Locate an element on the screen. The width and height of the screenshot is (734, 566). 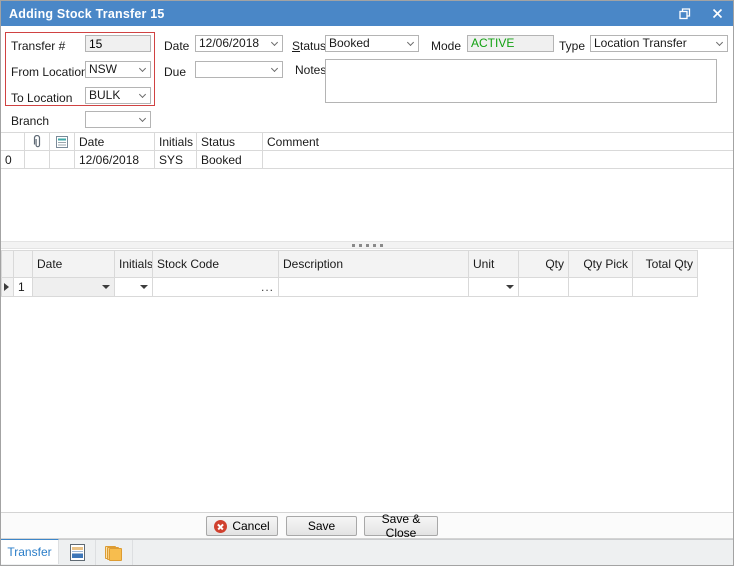
footer-button-bar: Cancel Save Save & Close is located at coordinates (367, 526).